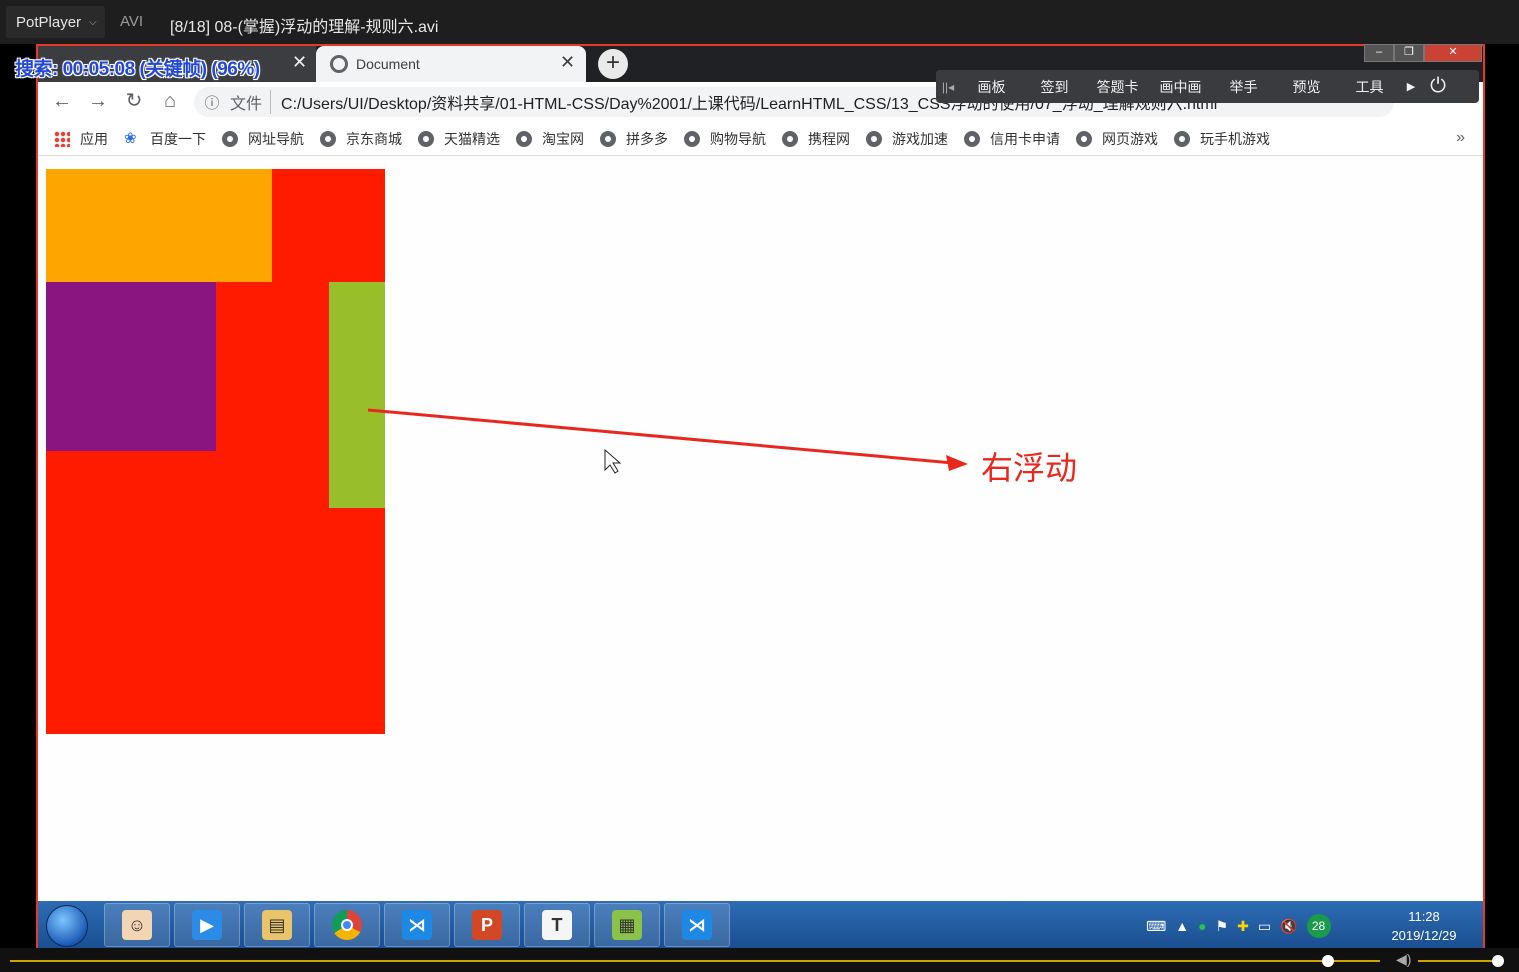  I want to click on apps-grid-icon, so click(62, 138).